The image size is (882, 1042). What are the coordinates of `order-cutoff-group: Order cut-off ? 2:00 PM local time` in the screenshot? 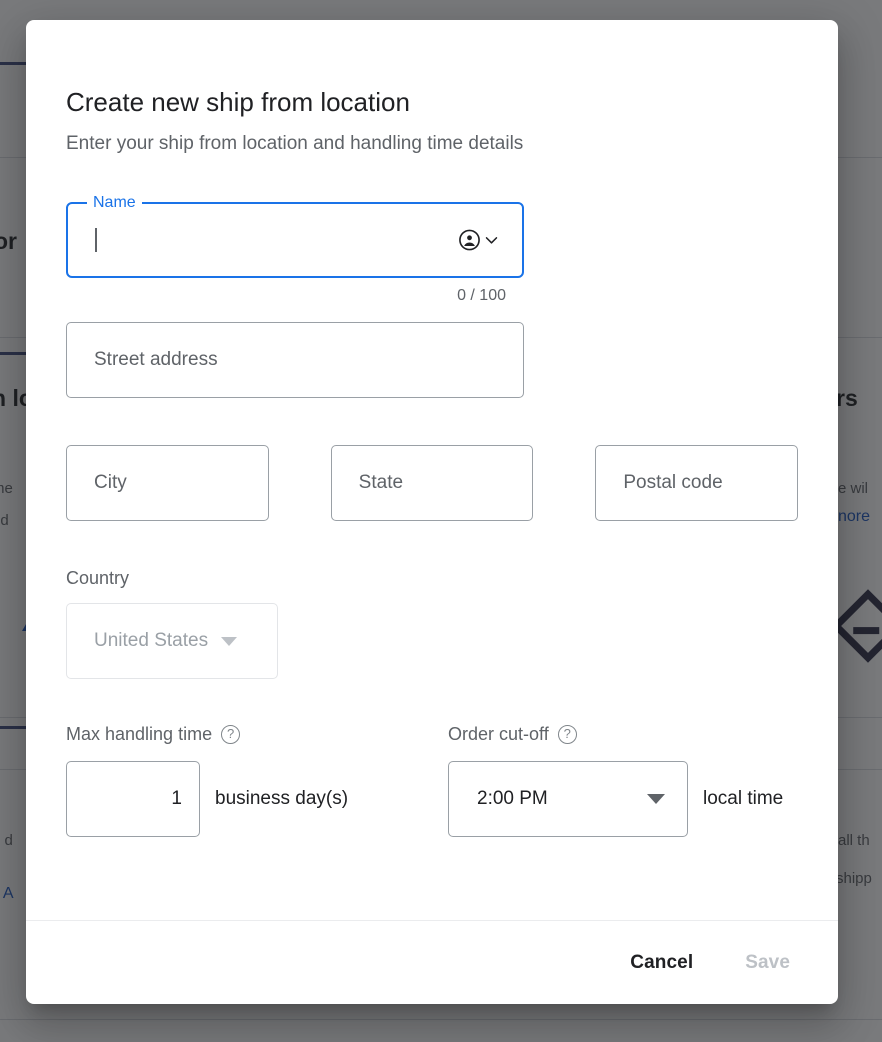 It's located at (615, 780).